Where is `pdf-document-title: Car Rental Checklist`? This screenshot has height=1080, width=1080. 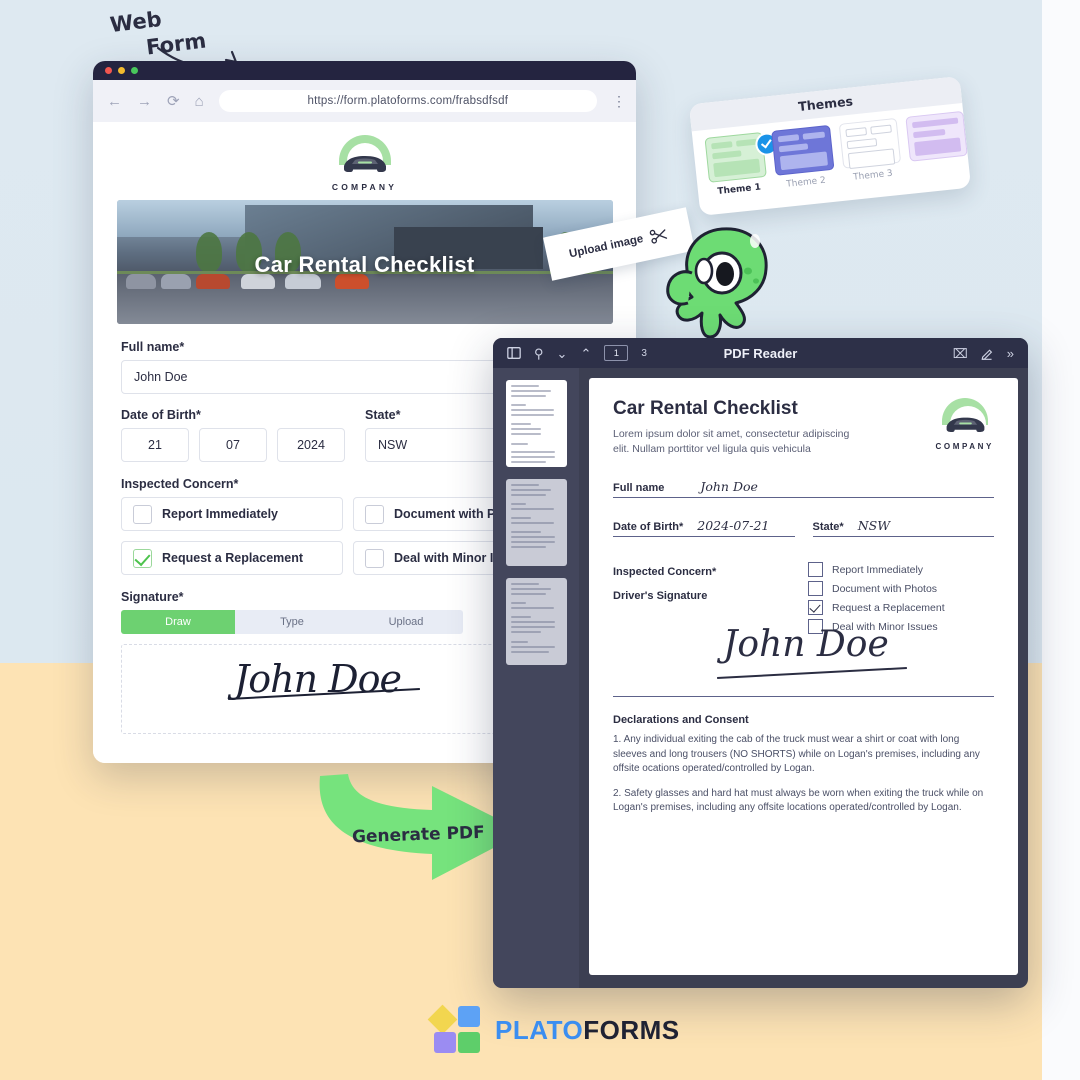 pdf-document-title: Car Rental Checklist is located at coordinates (705, 408).